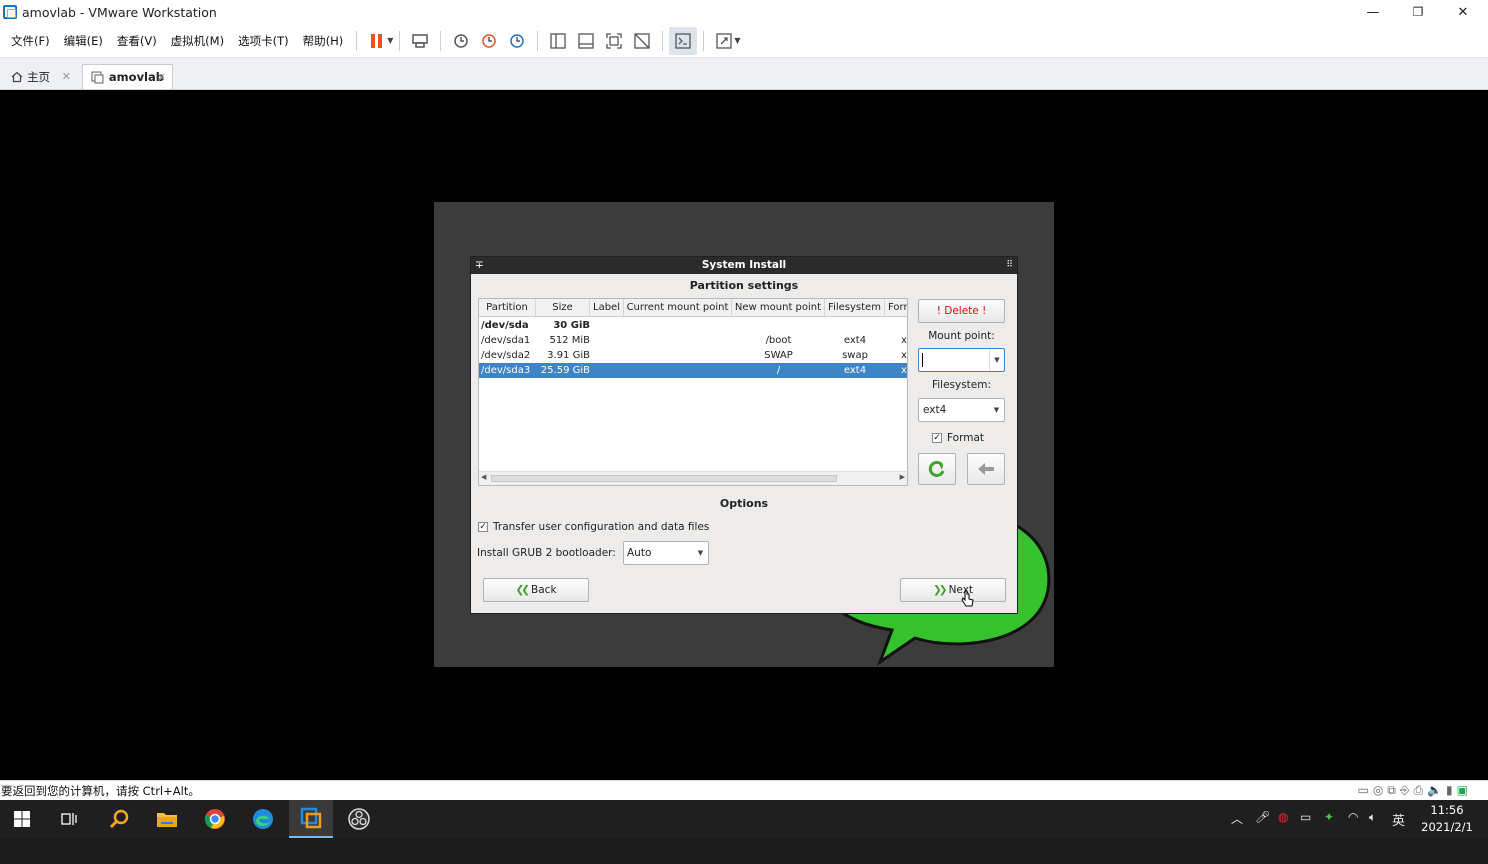 This screenshot has width=1488, height=864. Describe the element at coordinates (642, 41) in the screenshot. I see `unity-mode-icon` at that location.